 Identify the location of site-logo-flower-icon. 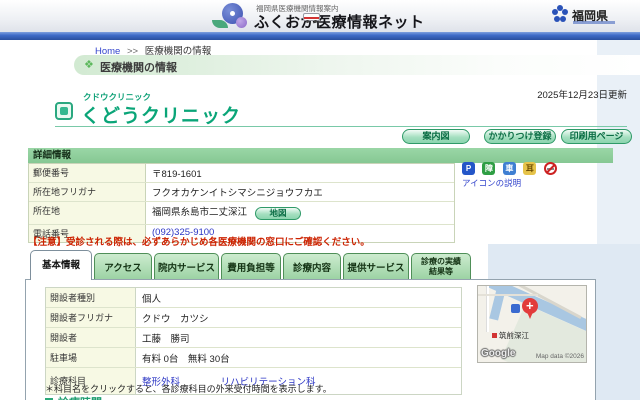
(233, 16).